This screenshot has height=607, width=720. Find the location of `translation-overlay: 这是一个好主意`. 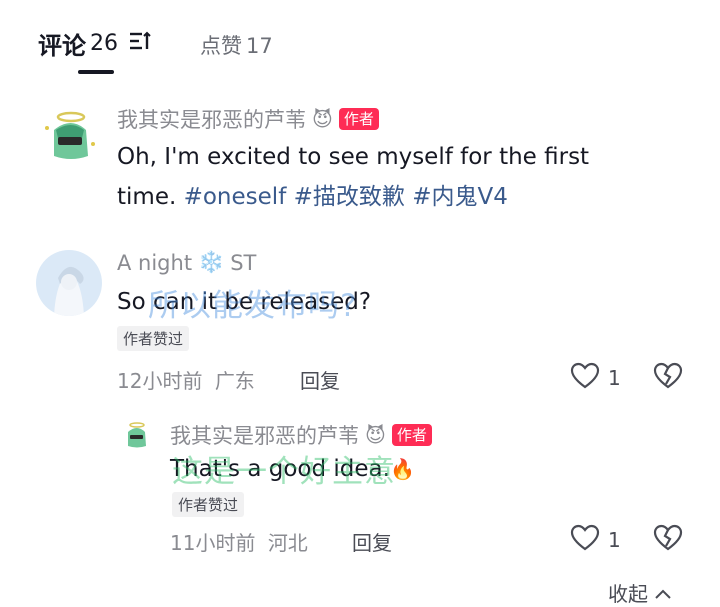

translation-overlay: 这是一个好主意 is located at coordinates (284, 472).